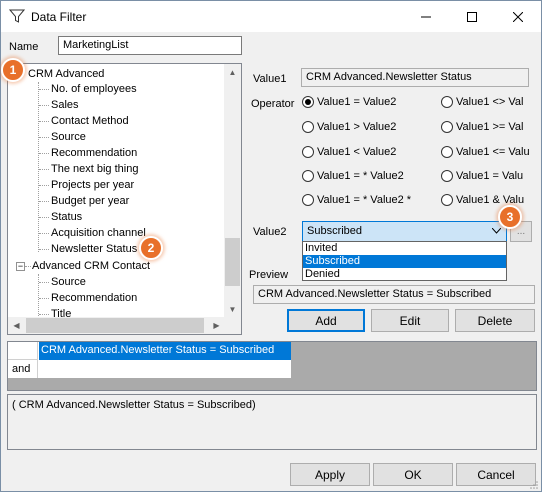  I want to click on maximize-button, so click(472, 16).